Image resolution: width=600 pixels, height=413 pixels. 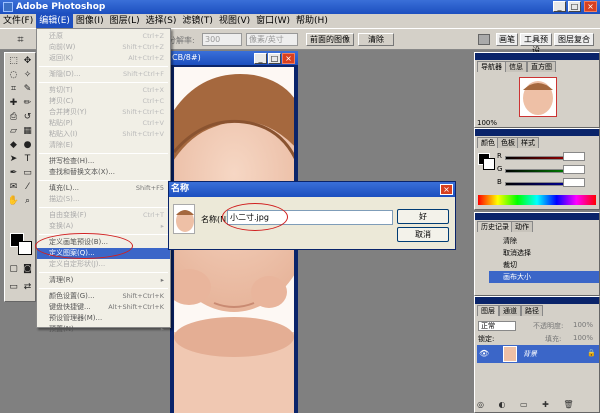 What do you see at coordinates (510, 310) in the screenshot?
I see `tab-channels: 通道` at bounding box center [510, 310].